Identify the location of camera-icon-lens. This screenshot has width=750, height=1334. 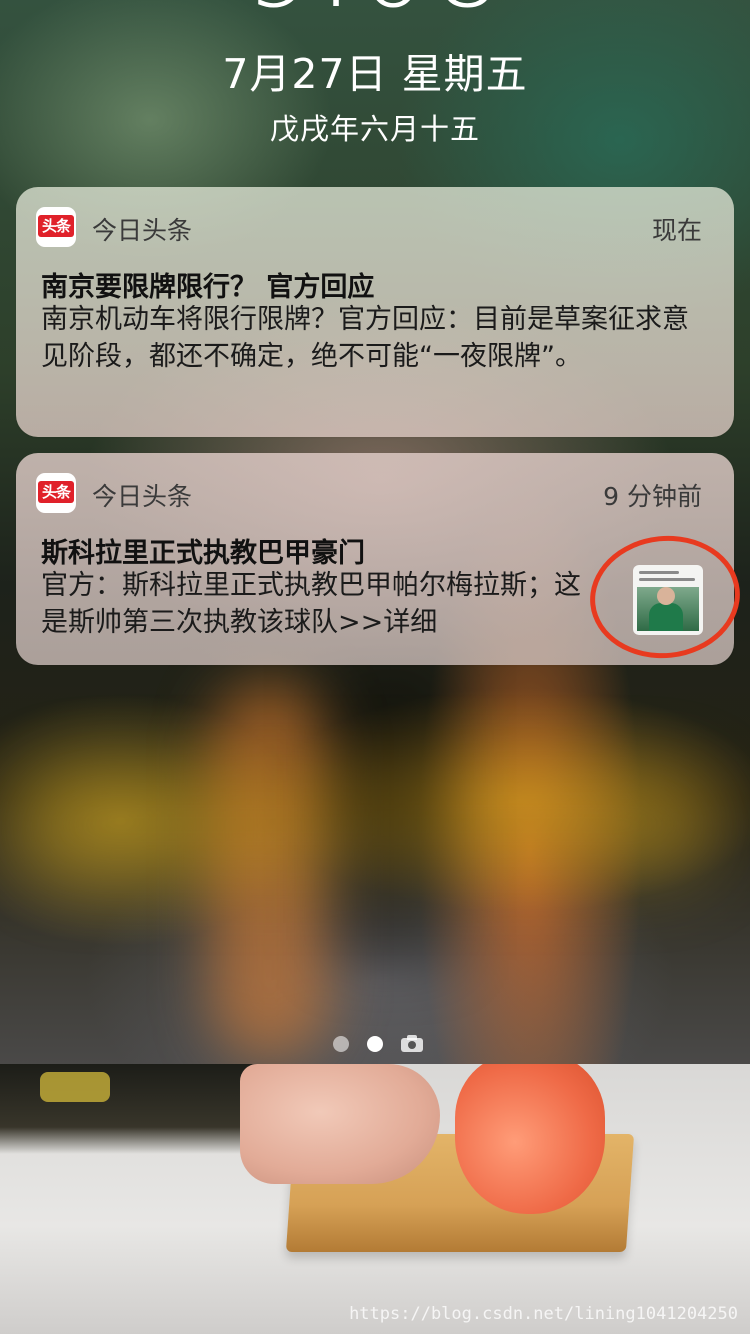
(412, 1045).